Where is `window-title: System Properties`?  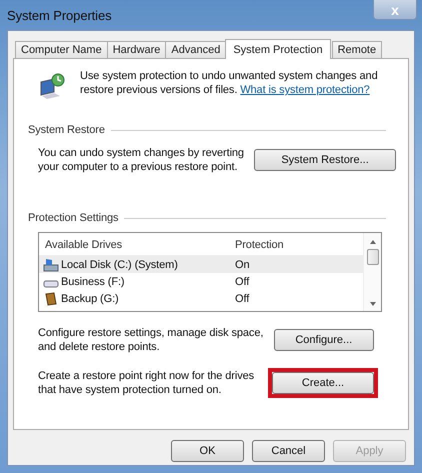 window-title: System Properties is located at coordinates (59, 15).